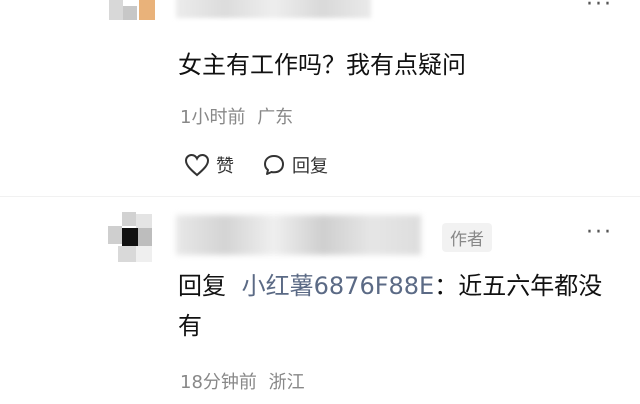 This screenshot has width=640, height=404. What do you see at coordinates (274, 165) in the screenshot?
I see `speech-bubble-icon` at bounding box center [274, 165].